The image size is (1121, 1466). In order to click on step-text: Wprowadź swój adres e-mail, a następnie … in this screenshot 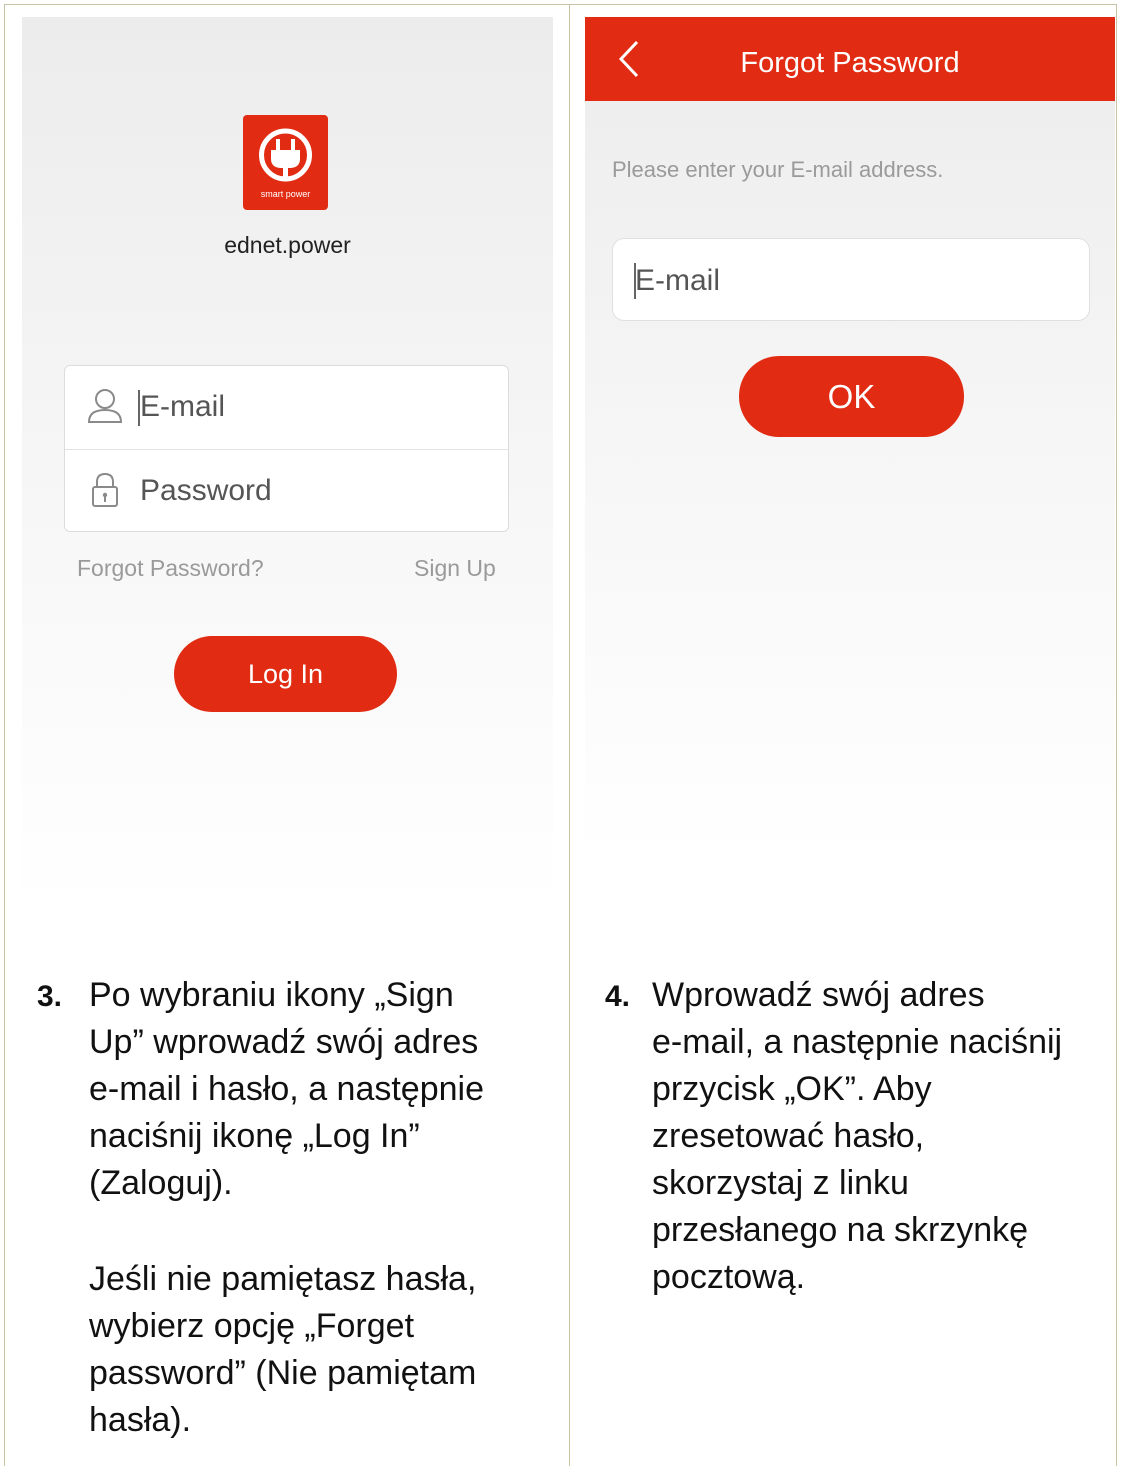, I will do `click(857, 1136)`.